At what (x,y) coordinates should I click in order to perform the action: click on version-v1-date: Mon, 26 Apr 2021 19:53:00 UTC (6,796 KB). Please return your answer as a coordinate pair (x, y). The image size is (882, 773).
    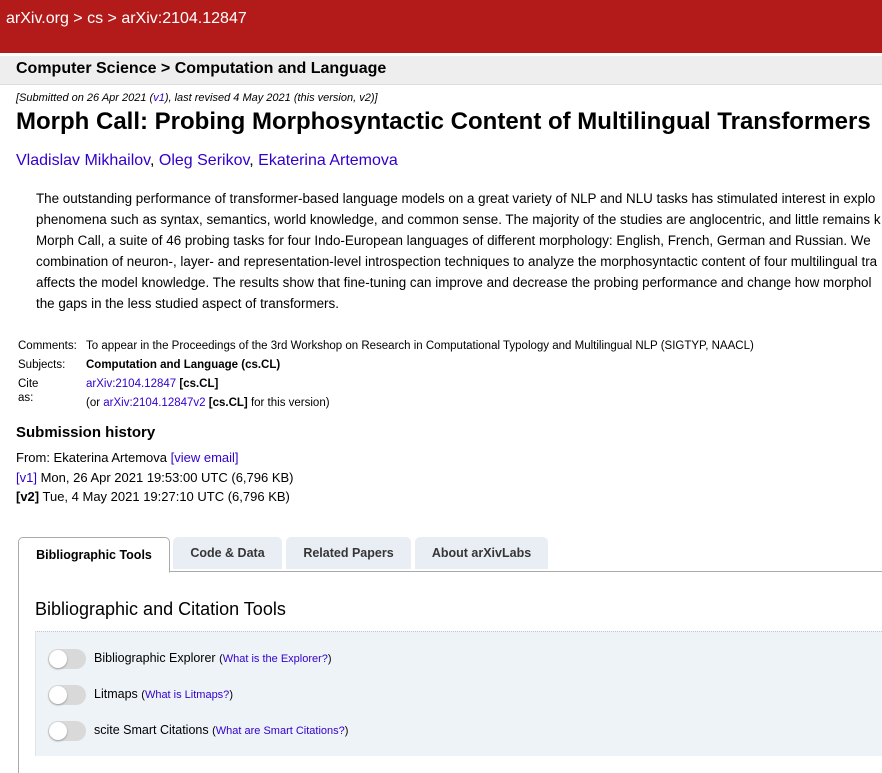
    Looking at the image, I should click on (165, 477).